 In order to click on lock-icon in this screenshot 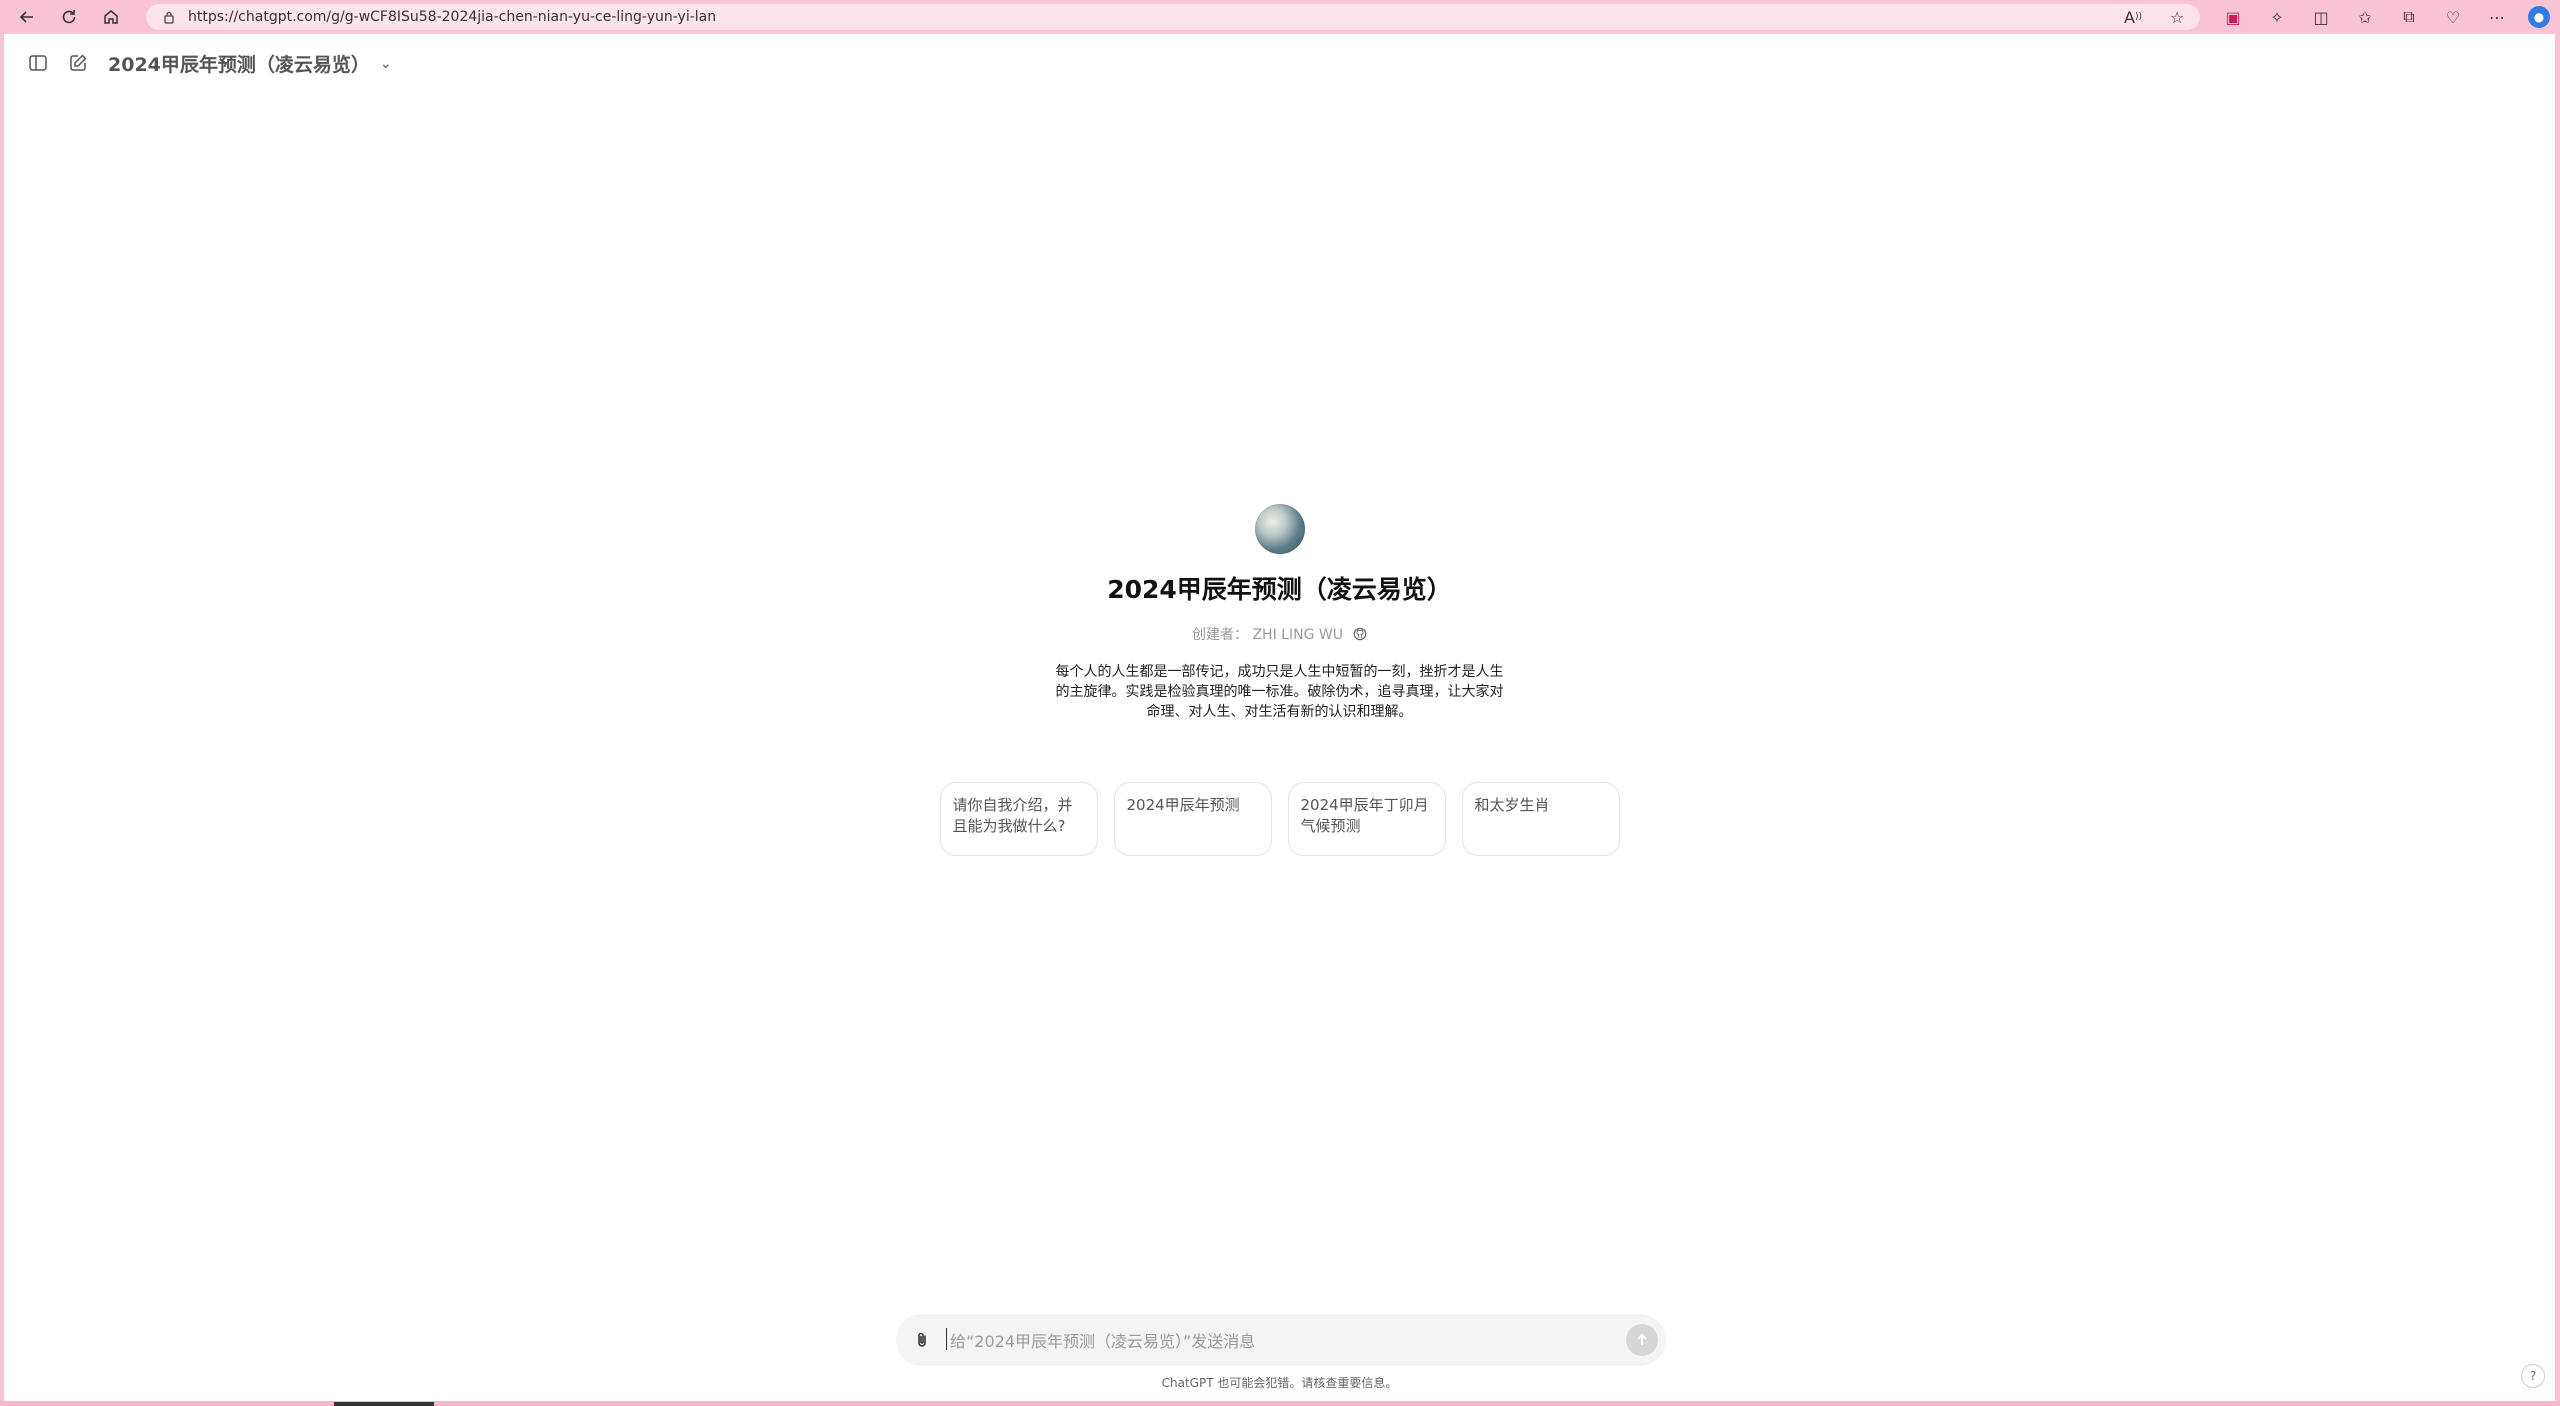, I will do `click(169, 17)`.